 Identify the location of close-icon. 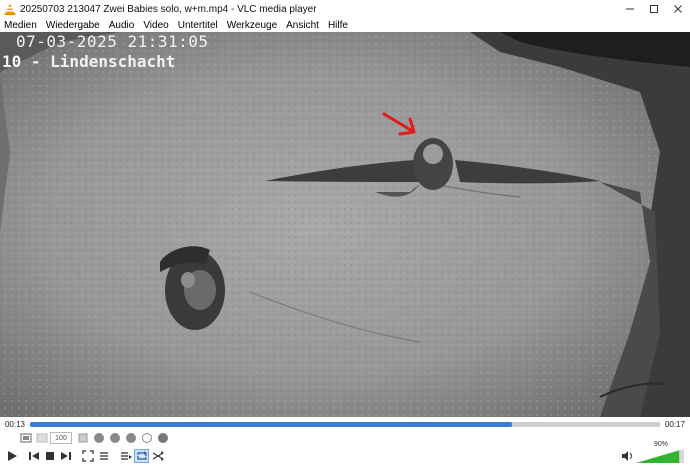
(678, 9).